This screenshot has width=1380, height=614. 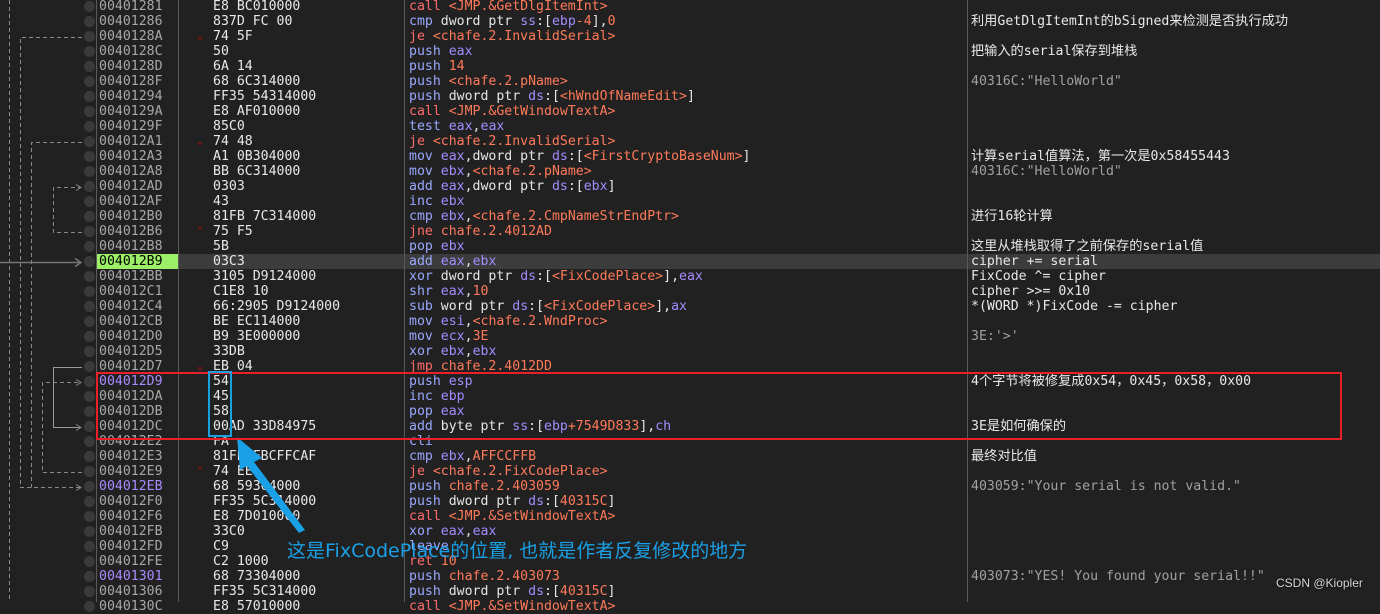 I want to click on disassembly: push eax, so click(x=441, y=51).